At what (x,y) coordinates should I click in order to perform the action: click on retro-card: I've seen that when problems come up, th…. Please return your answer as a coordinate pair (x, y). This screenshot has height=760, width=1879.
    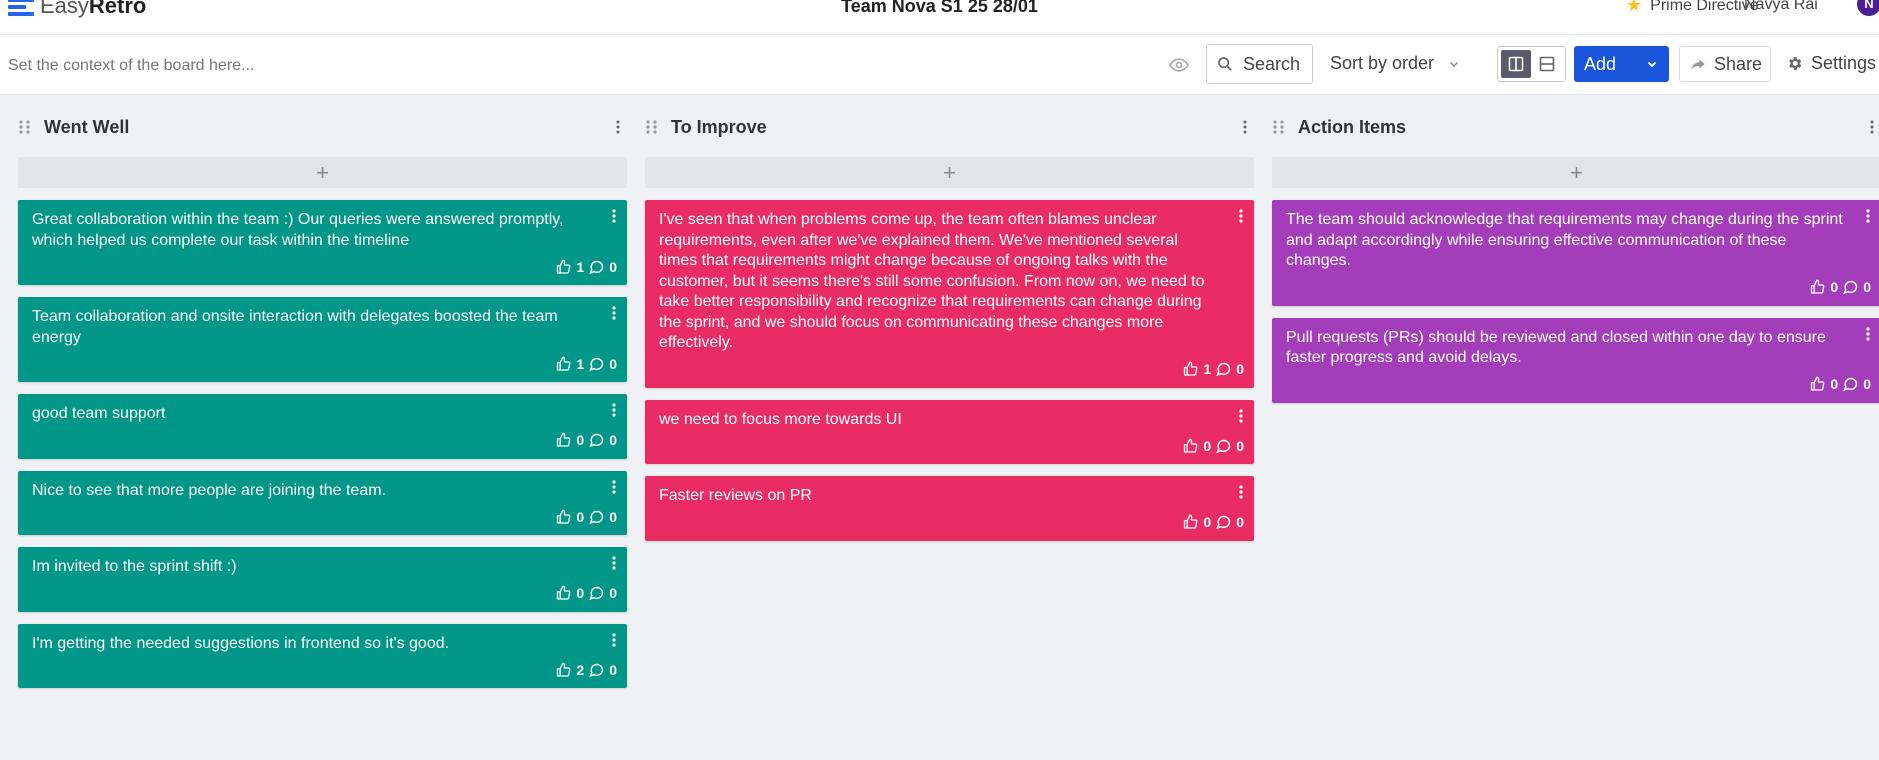
    Looking at the image, I should click on (949, 294).